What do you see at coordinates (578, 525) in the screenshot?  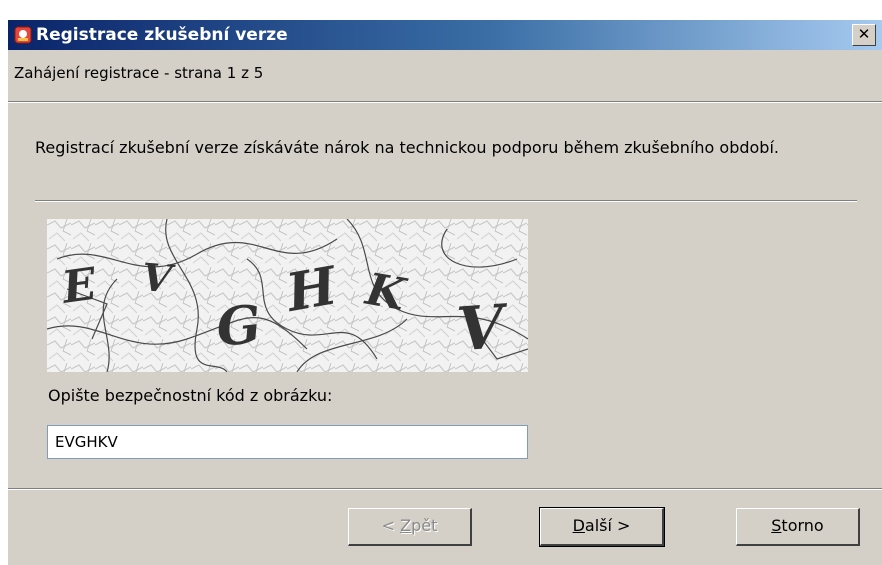 I see `next-button-mnemonic: D` at bounding box center [578, 525].